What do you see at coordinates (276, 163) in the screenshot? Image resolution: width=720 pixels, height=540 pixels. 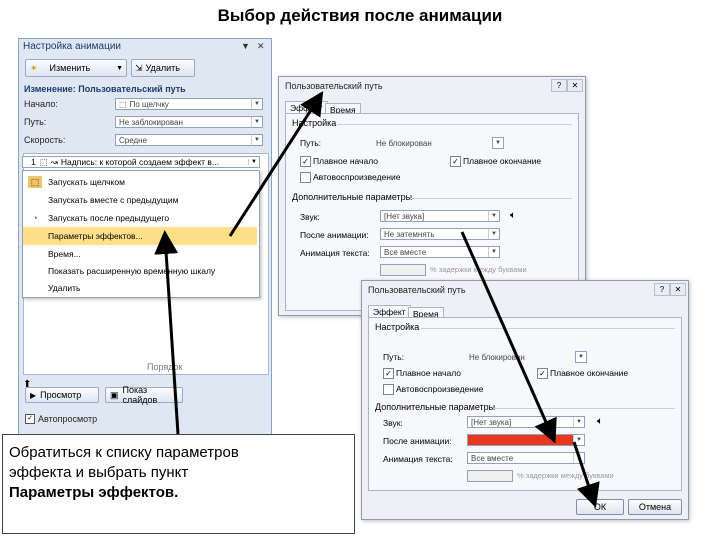 I see `arrow-to-effect-dialog` at bounding box center [276, 163].